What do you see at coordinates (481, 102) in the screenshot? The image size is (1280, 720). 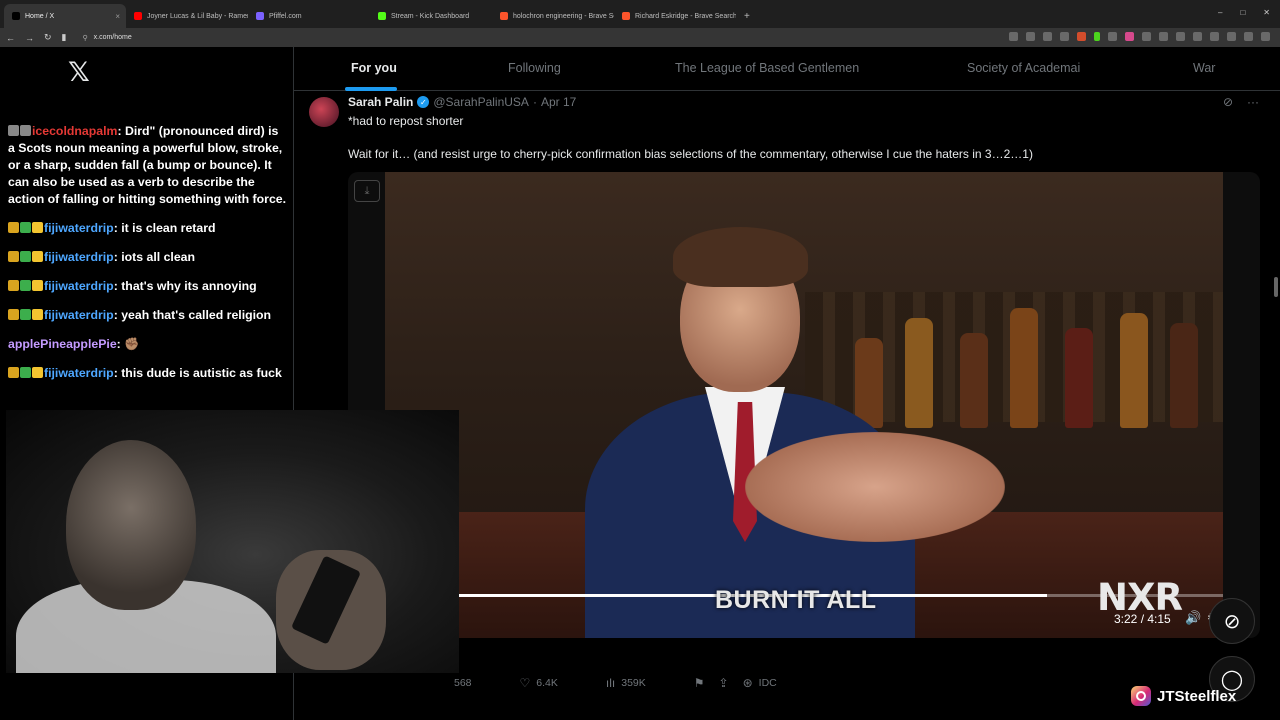 I see `author-handle: @SarahPalinUSA` at bounding box center [481, 102].